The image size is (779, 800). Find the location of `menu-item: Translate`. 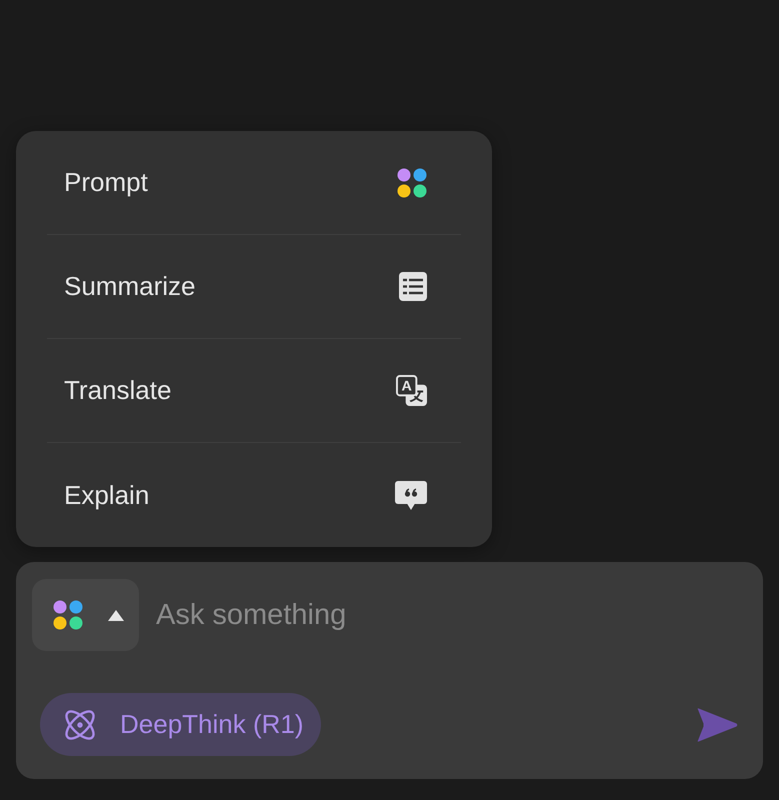

menu-item: Translate is located at coordinates (254, 391).